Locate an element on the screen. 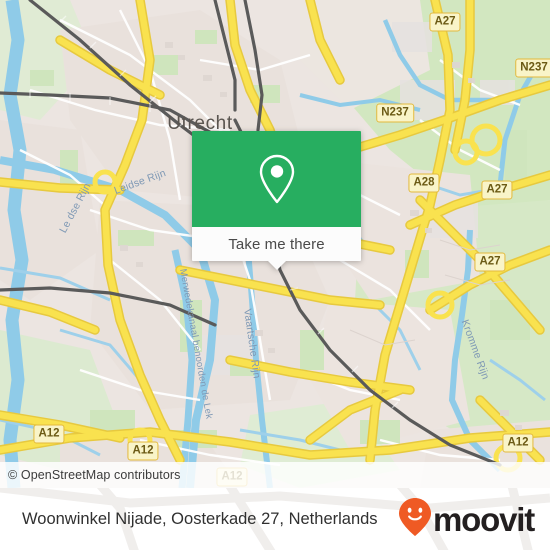 This screenshot has height=550, width=550. popup-card-header is located at coordinates (276, 179).